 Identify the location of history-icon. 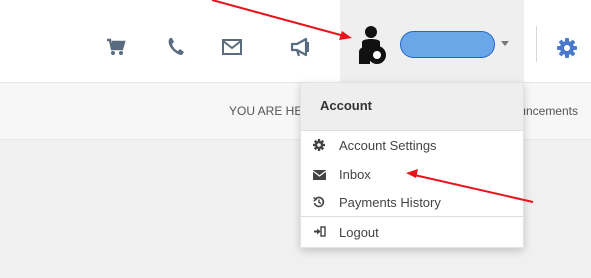
(319, 202).